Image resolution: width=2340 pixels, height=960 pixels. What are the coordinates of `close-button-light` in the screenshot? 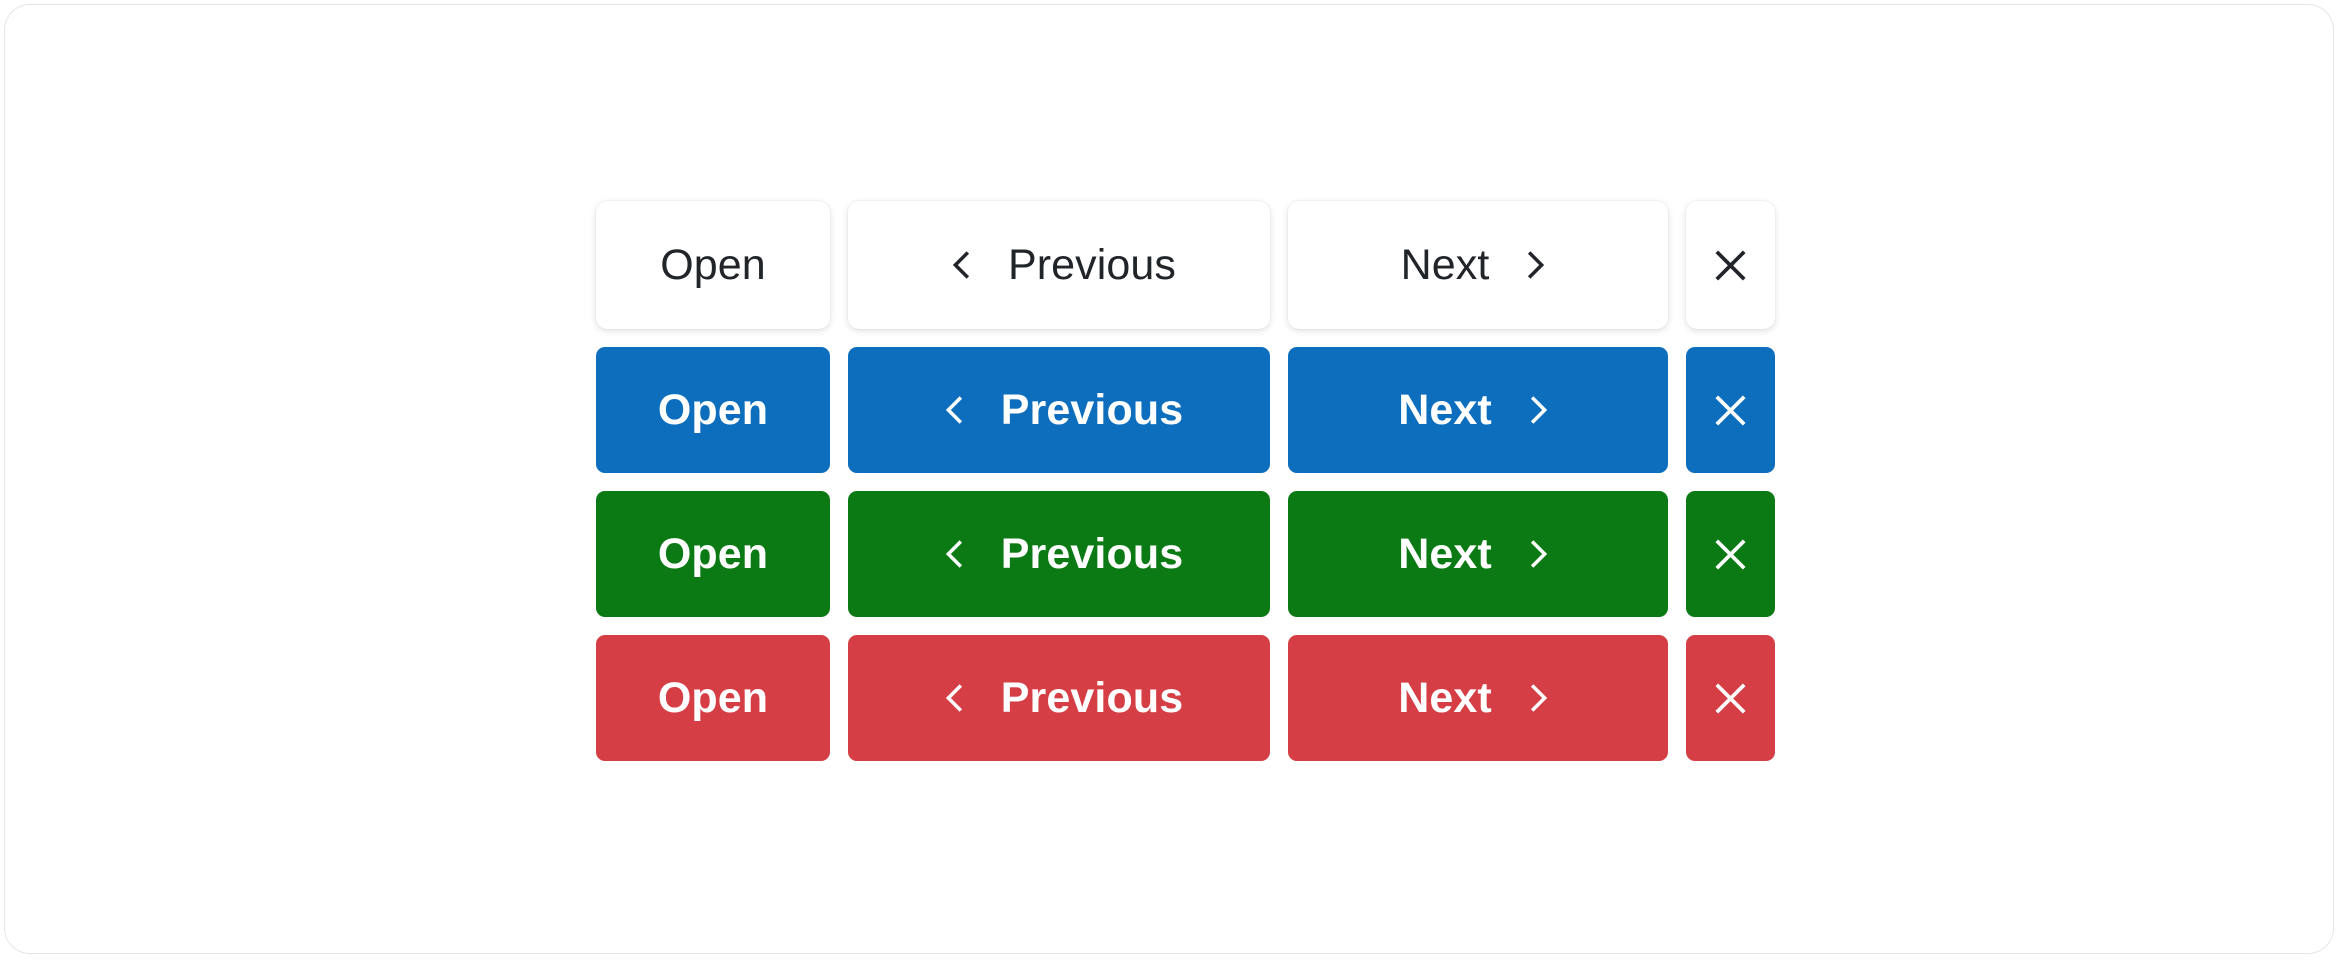 It's located at (1730, 265).